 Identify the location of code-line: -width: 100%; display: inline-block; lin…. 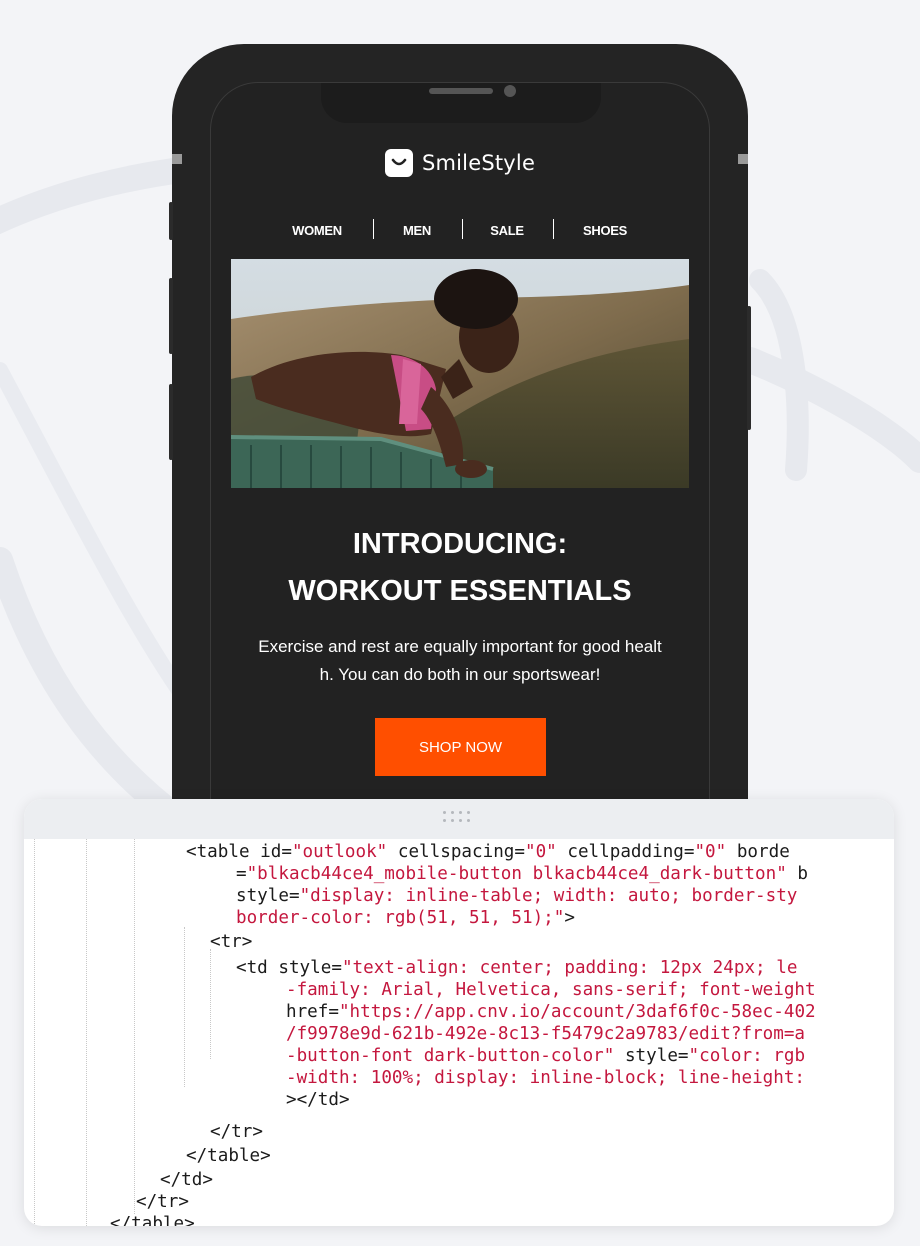
(545, 1078).